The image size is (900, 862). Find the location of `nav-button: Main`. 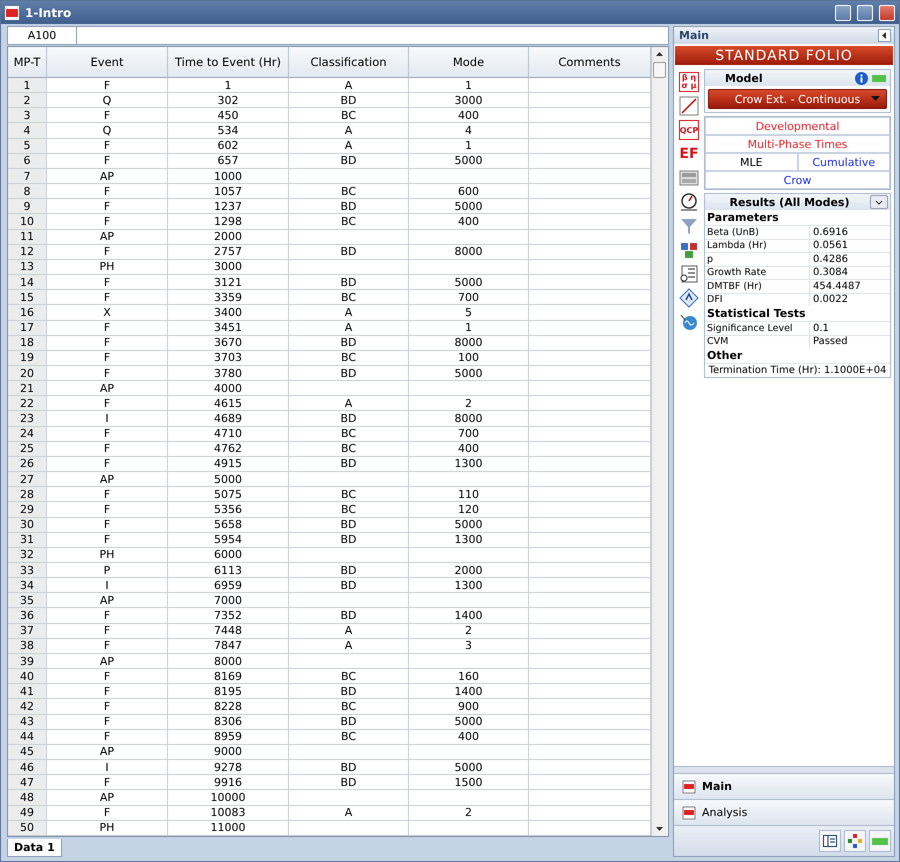

nav-button: Main is located at coordinates (784, 786).